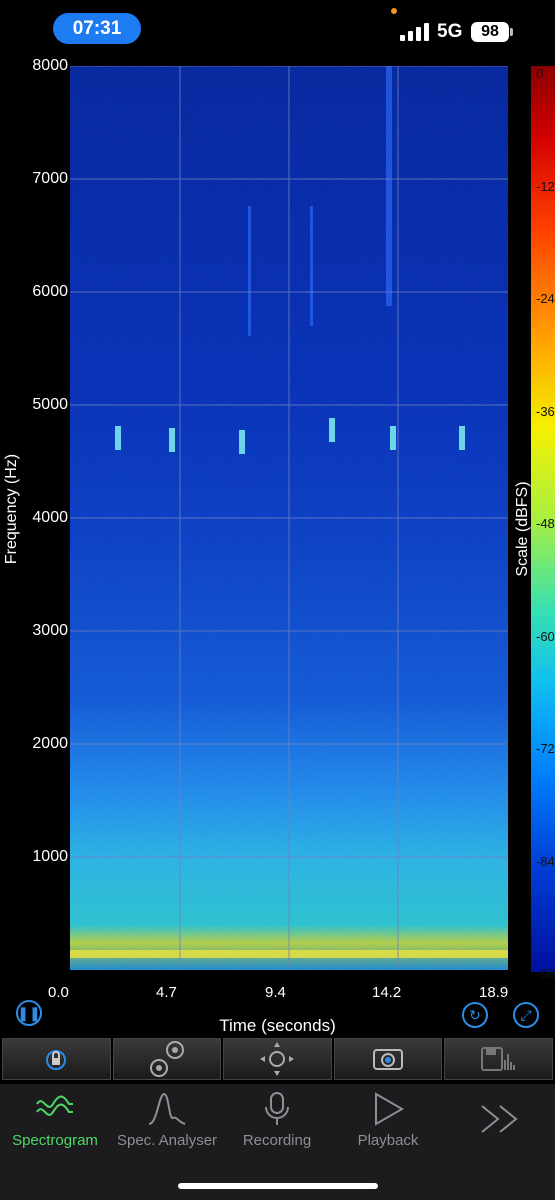 Image resolution: width=555 pixels, height=1200 pixels. I want to click on pause-icon: ❚❚, so click(29, 1012).